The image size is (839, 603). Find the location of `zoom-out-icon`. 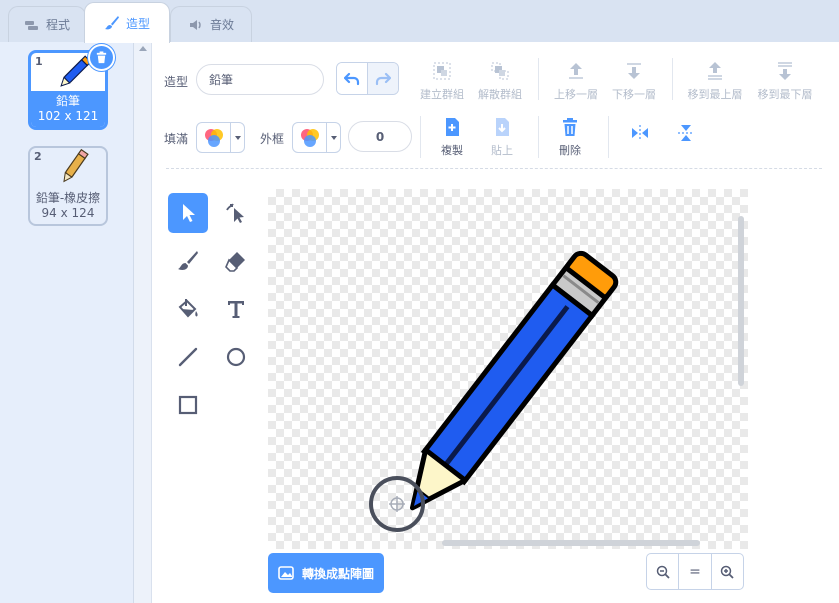

zoom-out-icon is located at coordinates (663, 572).